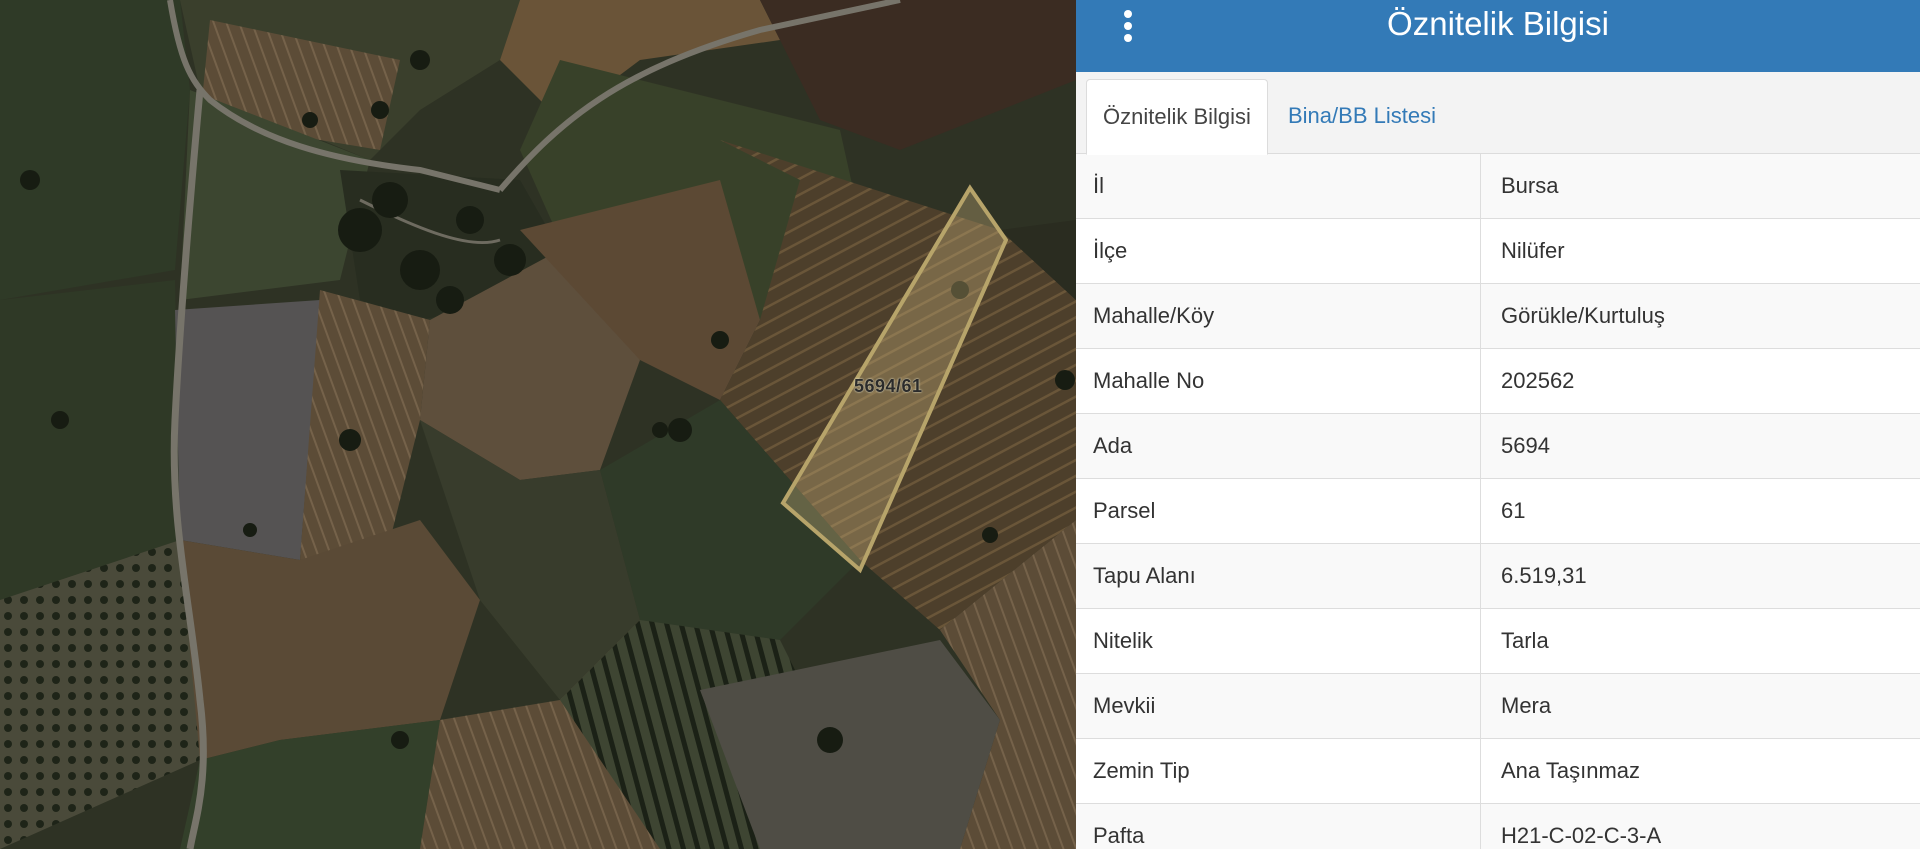 This screenshot has width=1920, height=849. I want to click on table-row: Mahalle No 202562, so click(1498, 381).